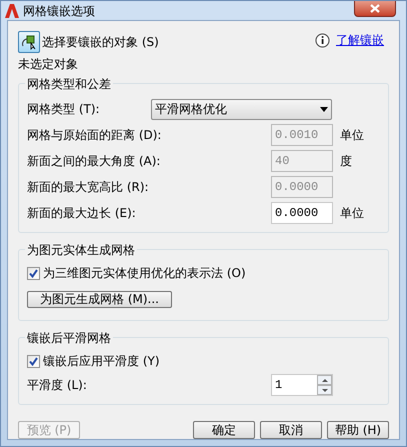 This screenshot has height=447, width=407. Describe the element at coordinates (29, 42) in the screenshot. I see `select-objects-button` at that location.